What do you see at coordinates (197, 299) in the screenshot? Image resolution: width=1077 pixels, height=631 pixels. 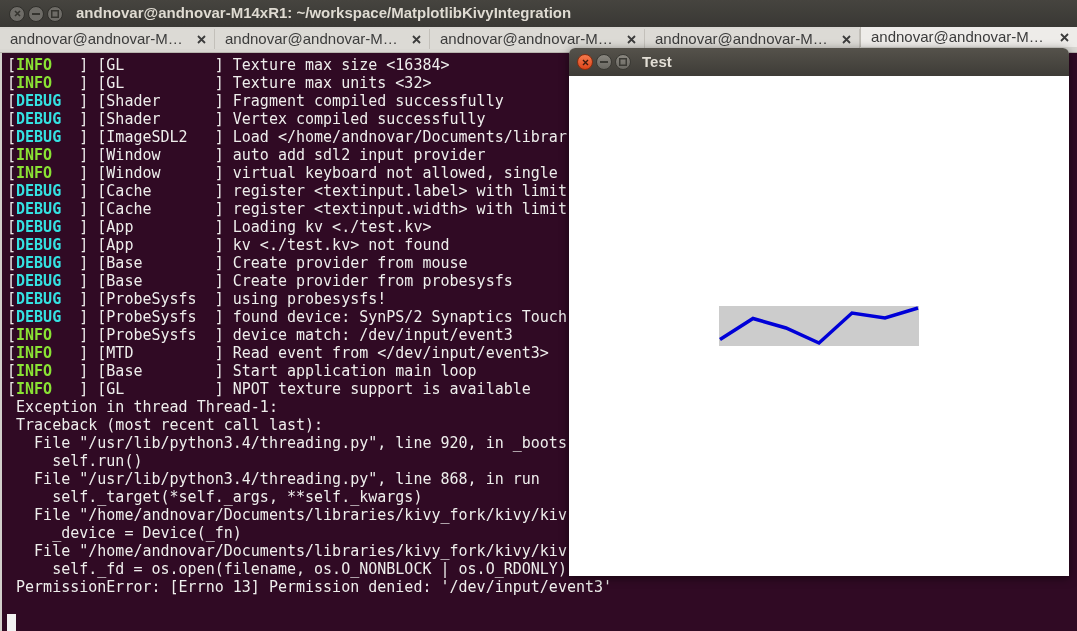 I see `terminal-line: [DEBUG ] [ProbeSysfs ] using probesysfs!` at bounding box center [197, 299].